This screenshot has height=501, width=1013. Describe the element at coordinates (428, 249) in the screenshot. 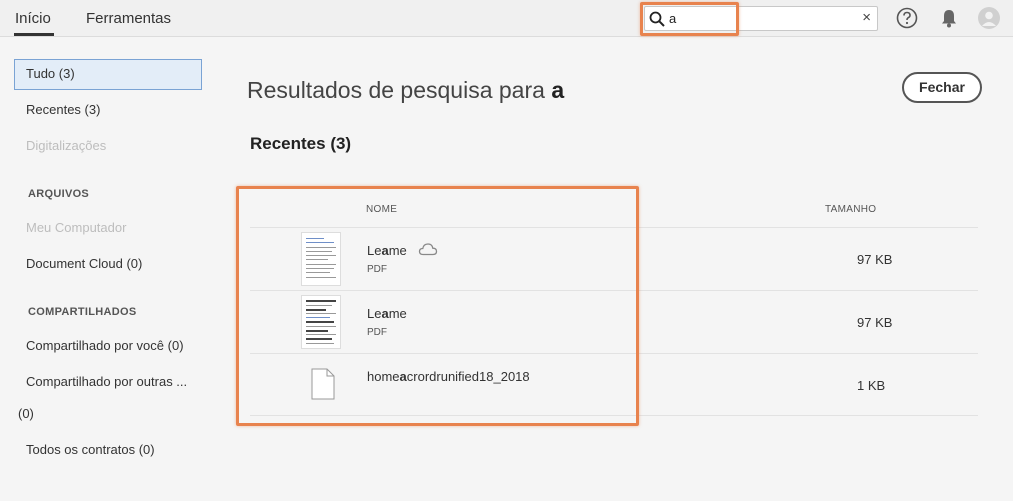

I see `cloud-icon` at that location.